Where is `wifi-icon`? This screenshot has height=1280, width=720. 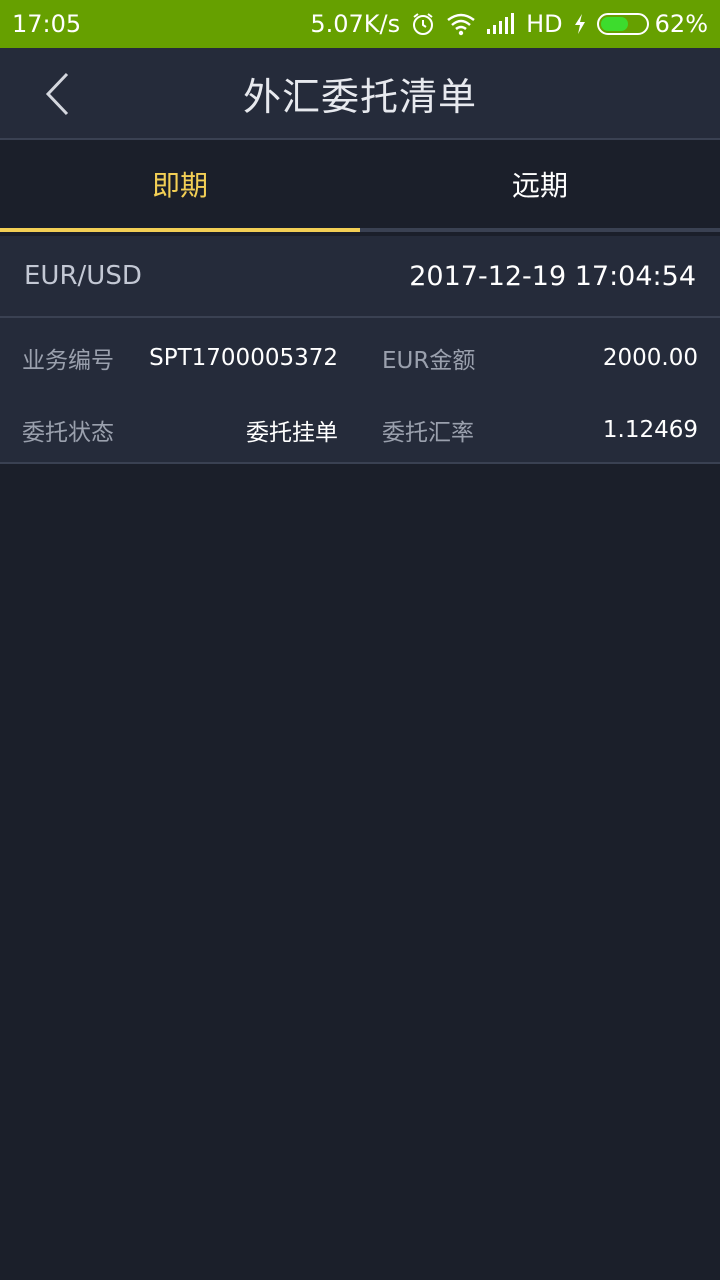 wifi-icon is located at coordinates (461, 24).